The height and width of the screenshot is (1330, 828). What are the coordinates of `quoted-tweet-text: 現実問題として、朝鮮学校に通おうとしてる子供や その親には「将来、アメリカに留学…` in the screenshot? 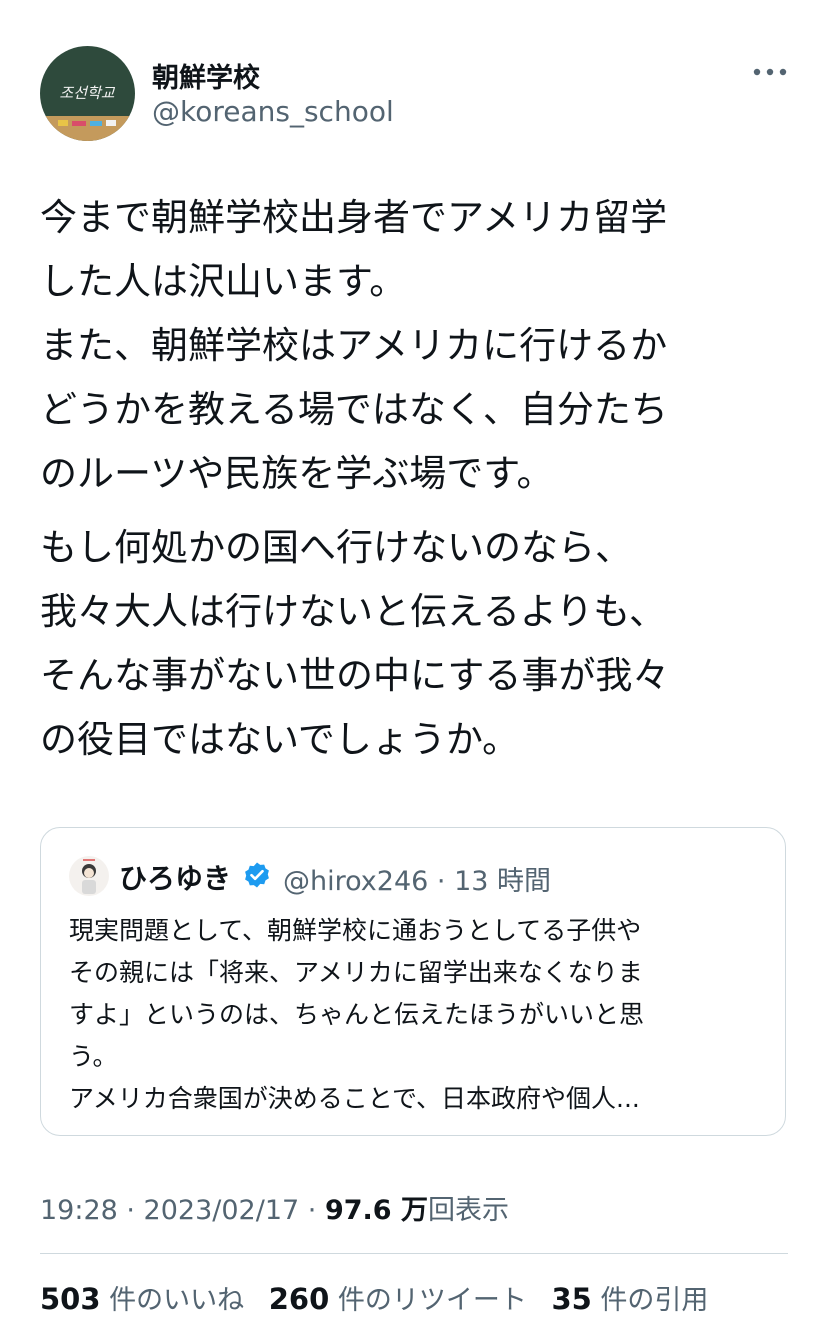 It's located at (414, 1015).